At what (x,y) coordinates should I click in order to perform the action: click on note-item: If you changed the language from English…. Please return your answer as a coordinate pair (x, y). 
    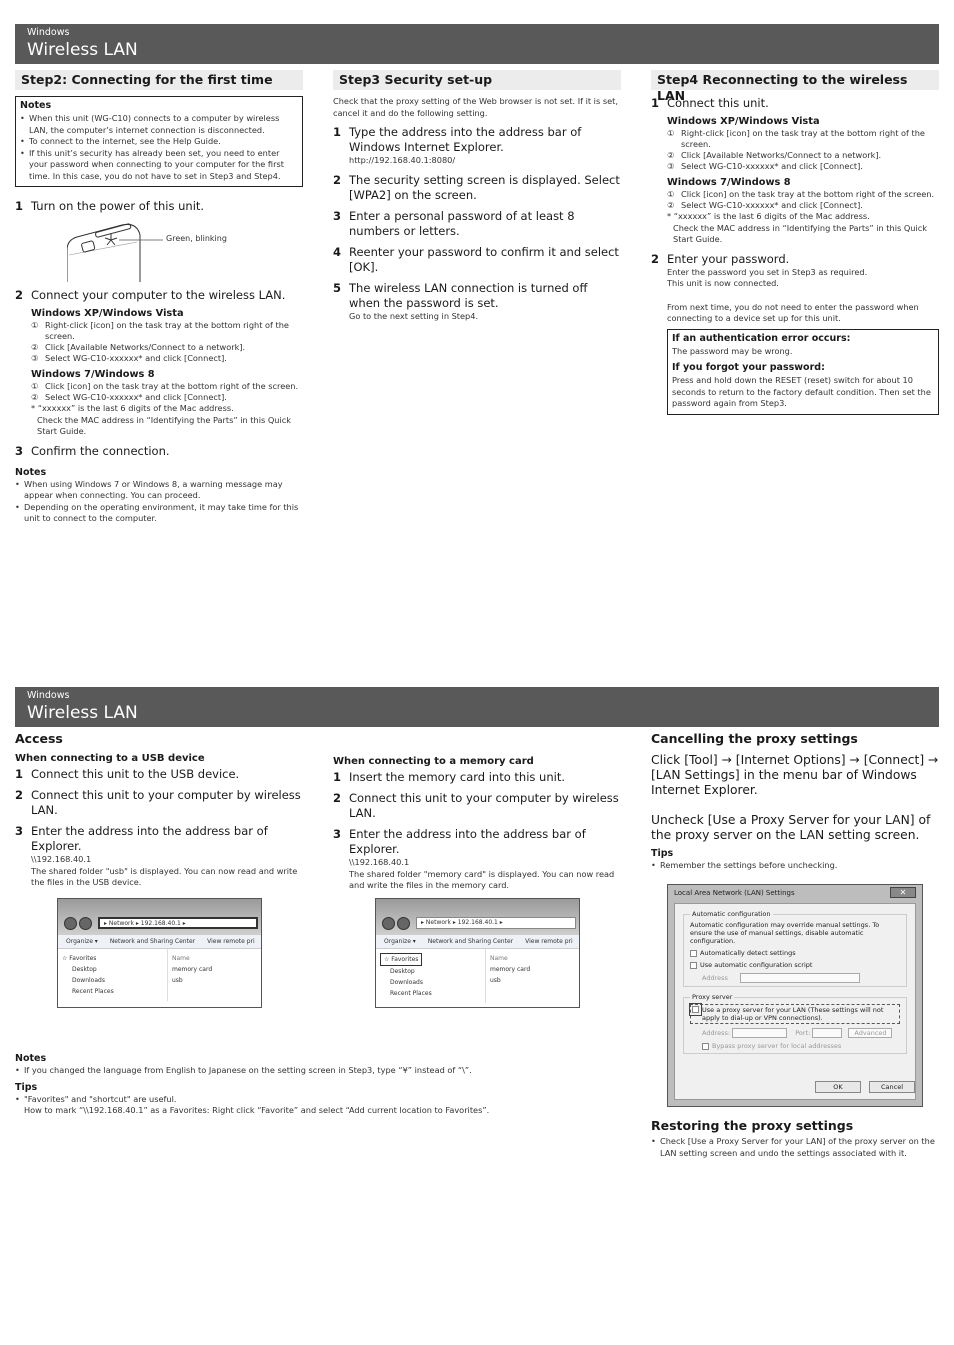
    Looking at the image, I should click on (315, 1071).